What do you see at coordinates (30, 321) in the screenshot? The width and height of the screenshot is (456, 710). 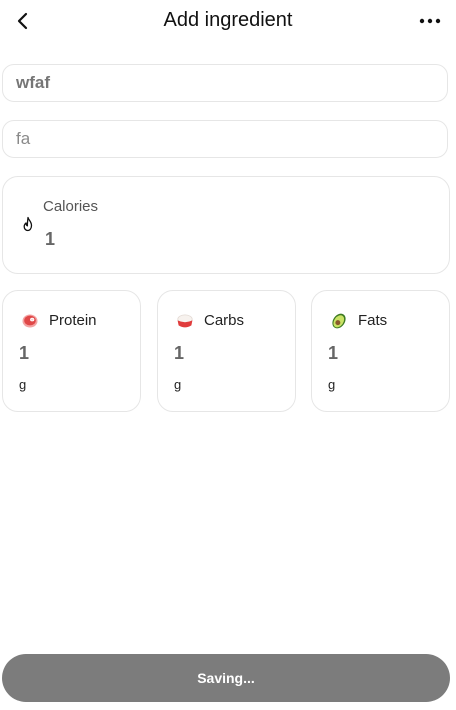 I see `meat-icon` at bounding box center [30, 321].